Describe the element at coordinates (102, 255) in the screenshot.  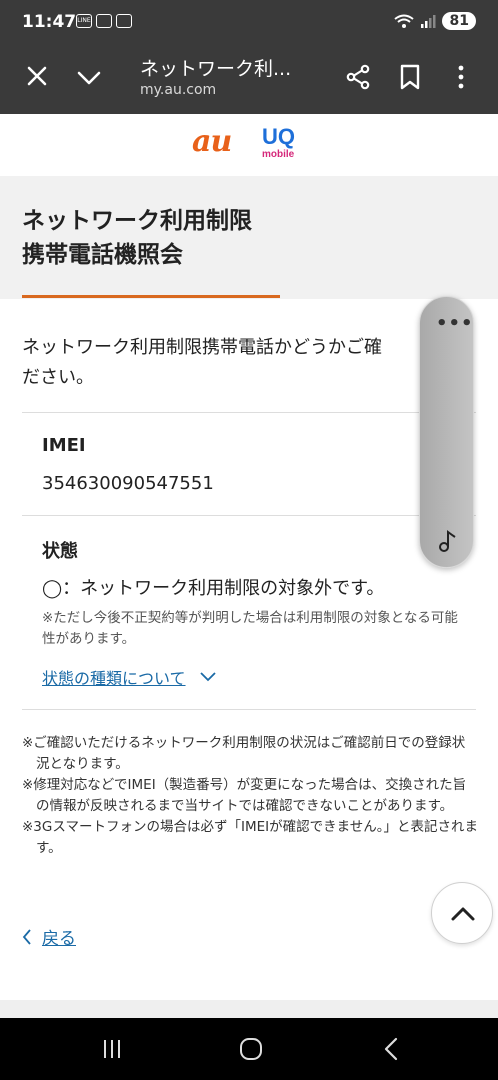
I see `page-title-line-2: 携帯電話機照会` at that location.